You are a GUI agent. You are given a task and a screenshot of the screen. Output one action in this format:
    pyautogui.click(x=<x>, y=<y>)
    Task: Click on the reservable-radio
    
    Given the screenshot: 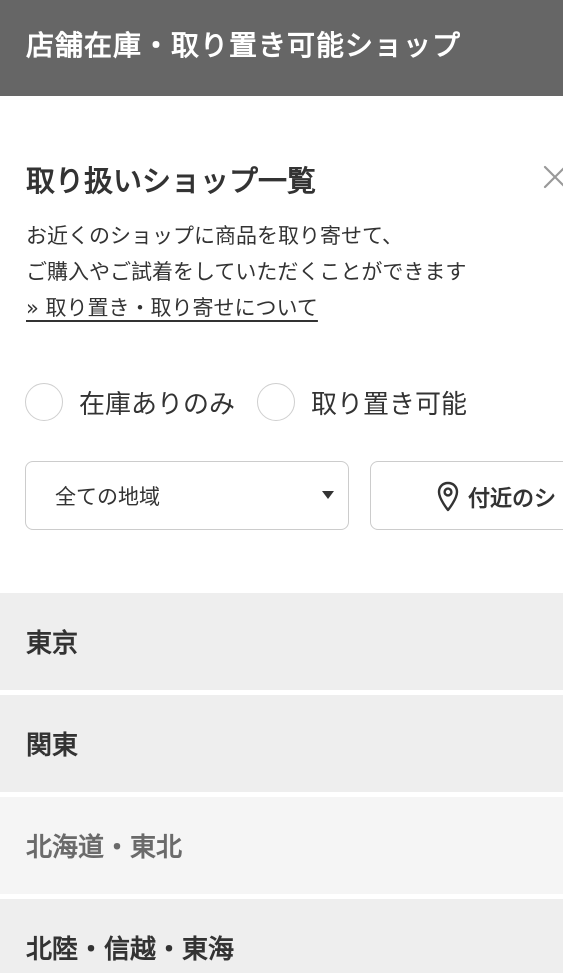 What is the action you would take?
    pyautogui.click(x=276, y=402)
    